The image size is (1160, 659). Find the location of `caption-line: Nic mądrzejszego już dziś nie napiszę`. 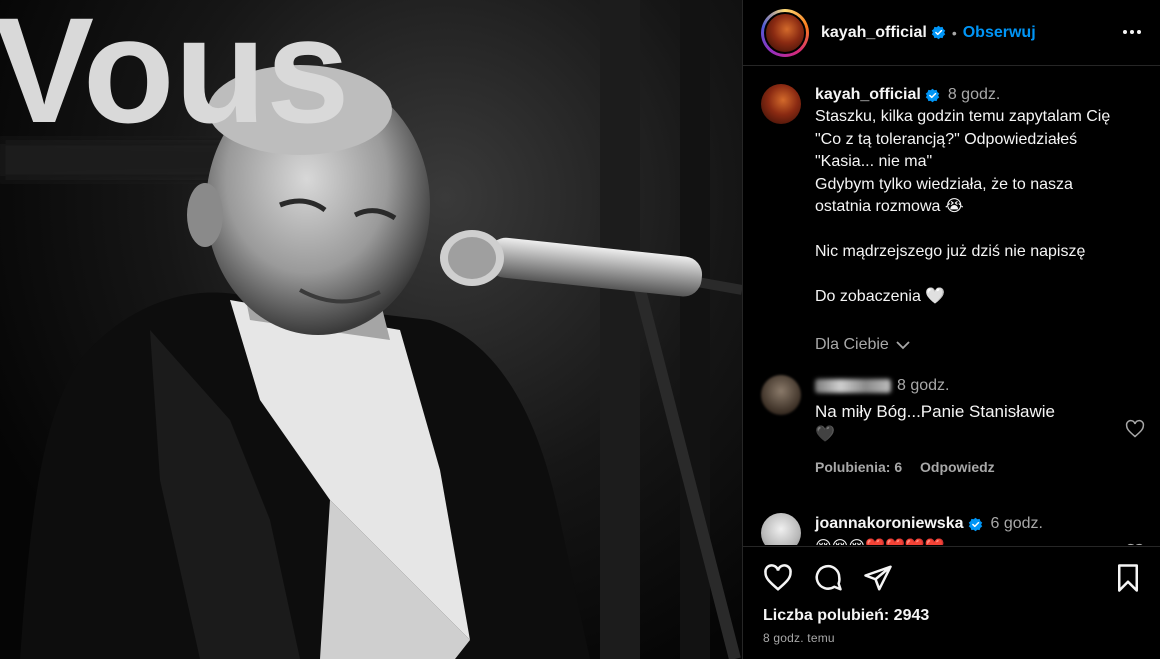

caption-line: Nic mądrzejszego już dziś nie napiszę is located at coordinates (950, 251).